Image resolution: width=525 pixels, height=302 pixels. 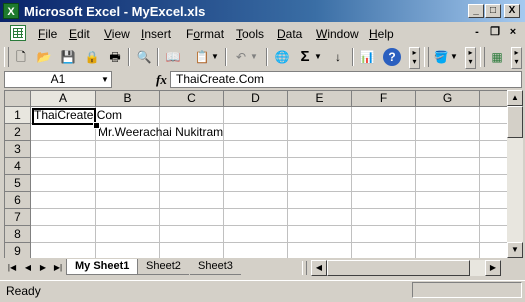 What do you see at coordinates (64, 116) in the screenshot?
I see `active-cell-border` at bounding box center [64, 116].